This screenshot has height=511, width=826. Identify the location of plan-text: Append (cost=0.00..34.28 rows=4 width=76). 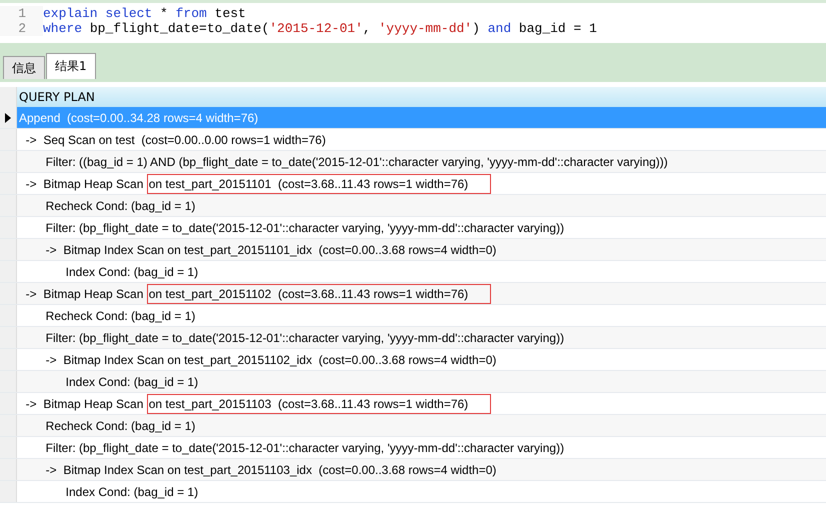
(138, 117).